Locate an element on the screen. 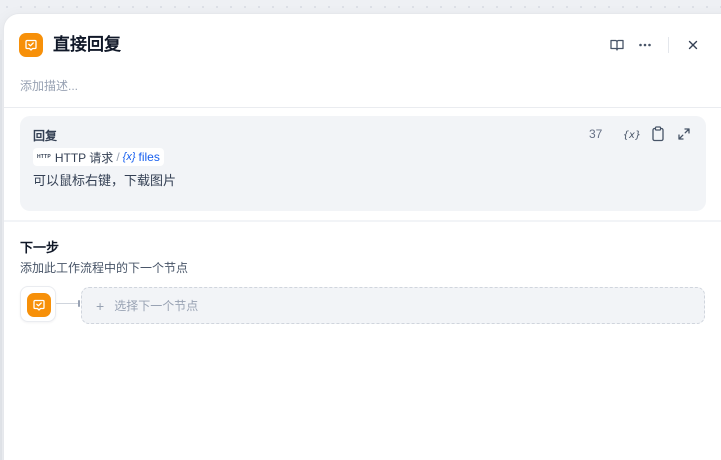 The width and height of the screenshot is (721, 460). current-node-tile is located at coordinates (38, 304).